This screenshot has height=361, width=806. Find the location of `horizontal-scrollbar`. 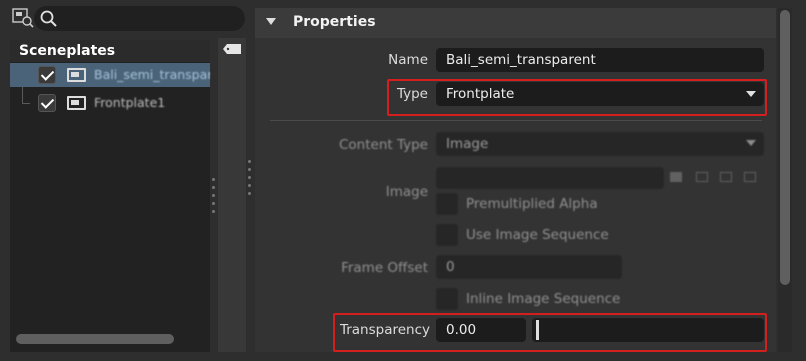

horizontal-scrollbar is located at coordinates (95, 339).